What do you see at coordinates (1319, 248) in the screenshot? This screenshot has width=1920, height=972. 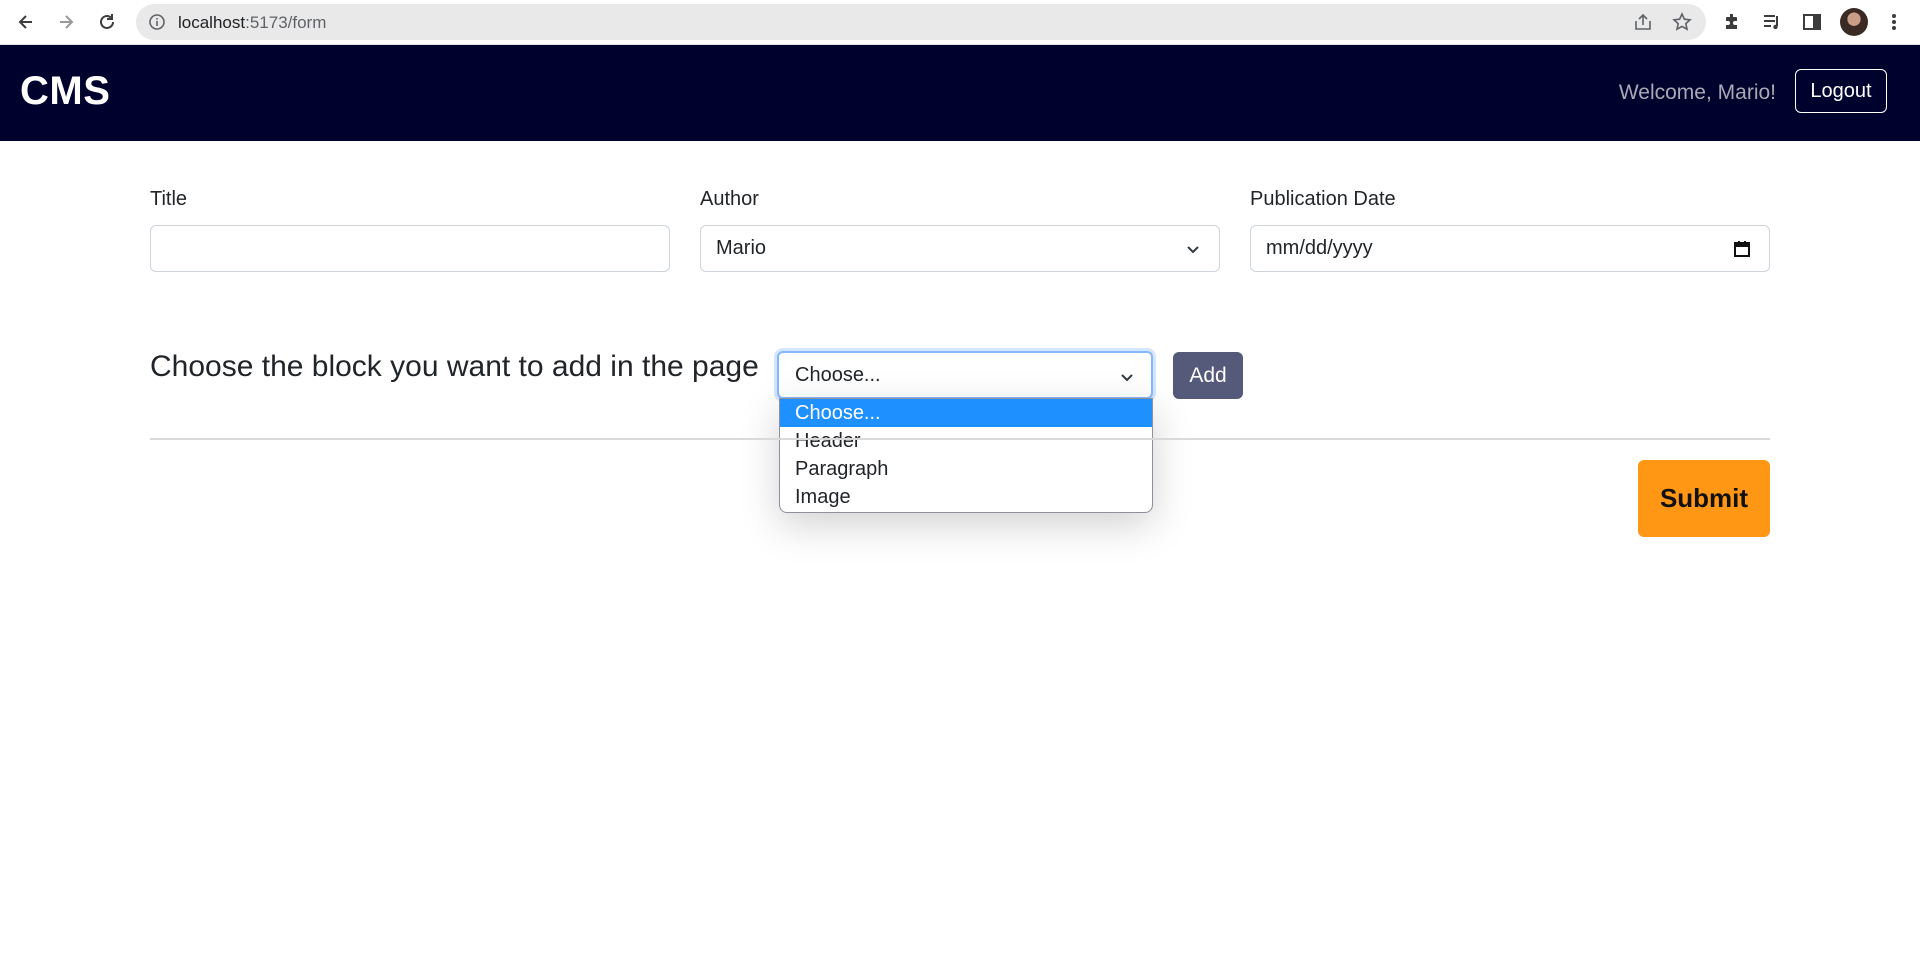 I see `date-placeholder: mm/dd/yyyy` at bounding box center [1319, 248].